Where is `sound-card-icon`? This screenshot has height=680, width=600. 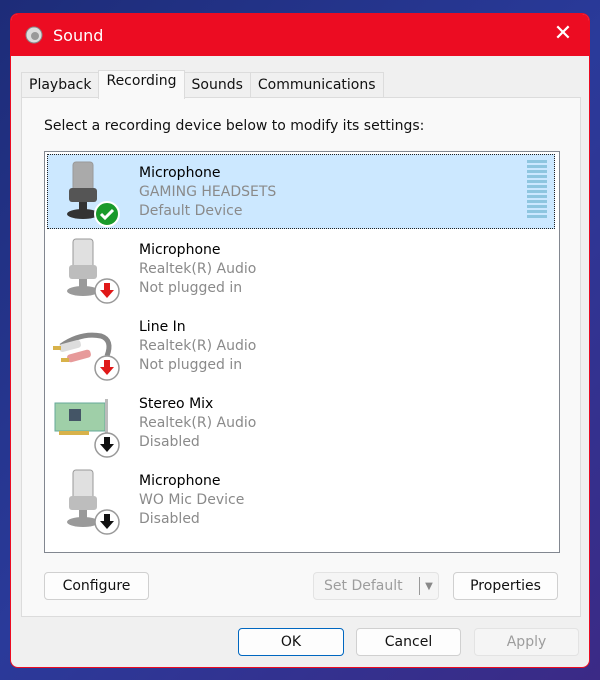 sound-card-icon is located at coordinates (87, 428).